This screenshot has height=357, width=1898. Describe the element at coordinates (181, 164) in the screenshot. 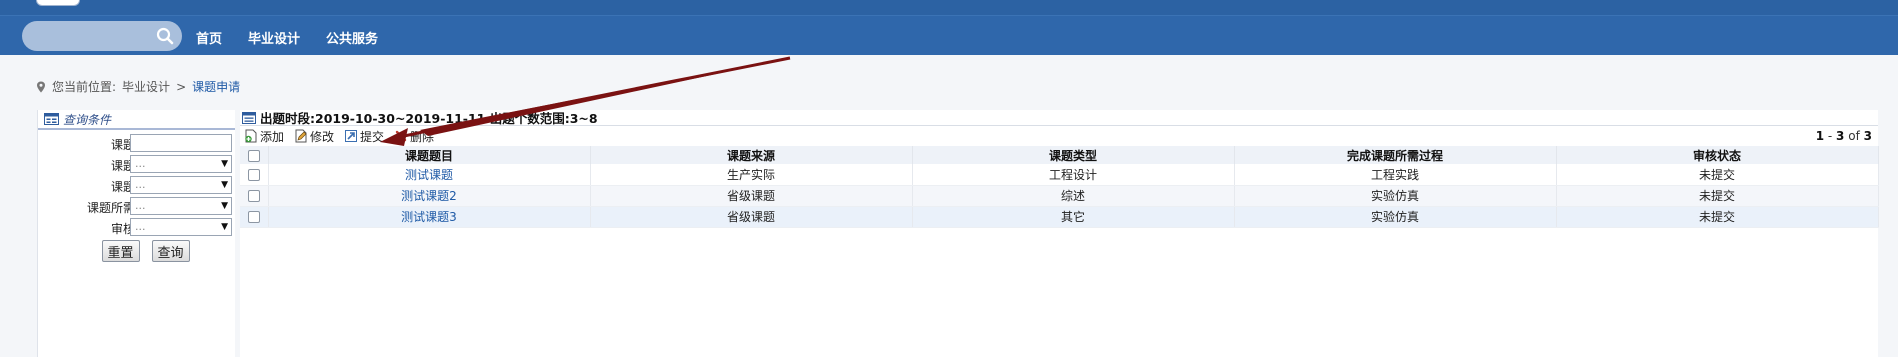

I see `topic-source-select: ... ▼` at that location.